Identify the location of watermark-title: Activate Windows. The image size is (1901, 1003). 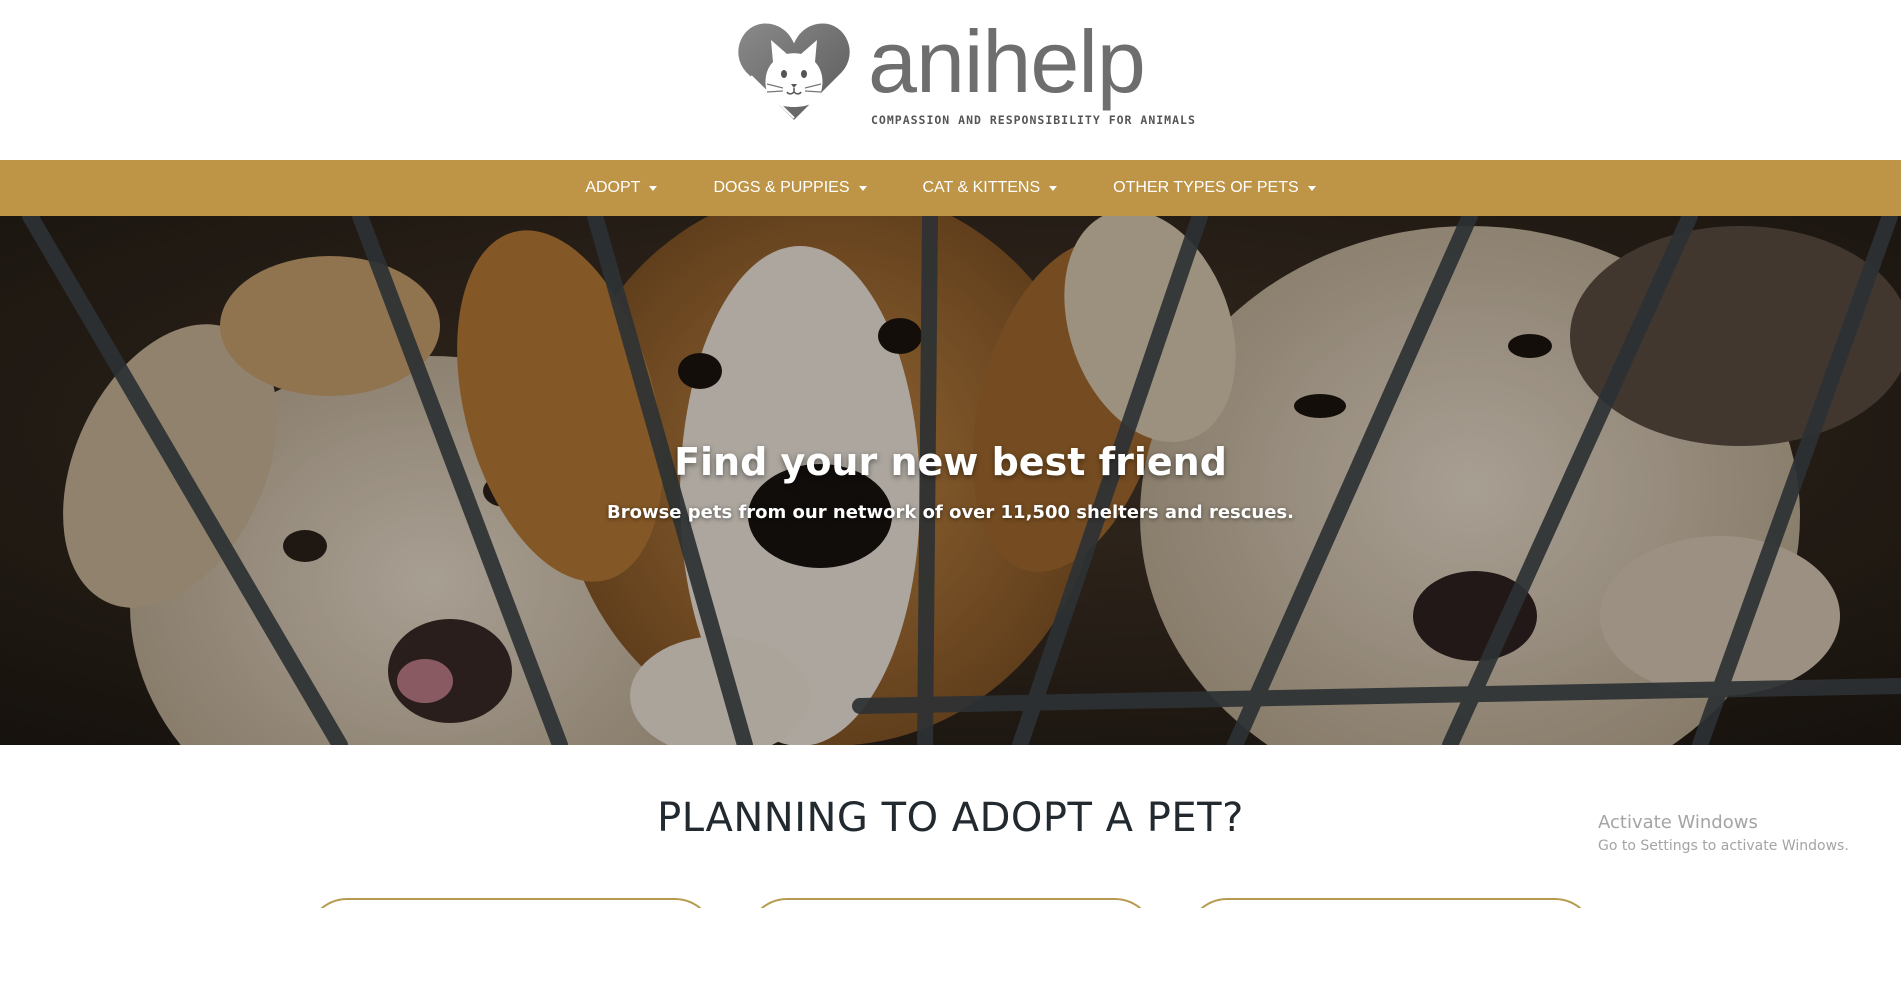
(1678, 822).